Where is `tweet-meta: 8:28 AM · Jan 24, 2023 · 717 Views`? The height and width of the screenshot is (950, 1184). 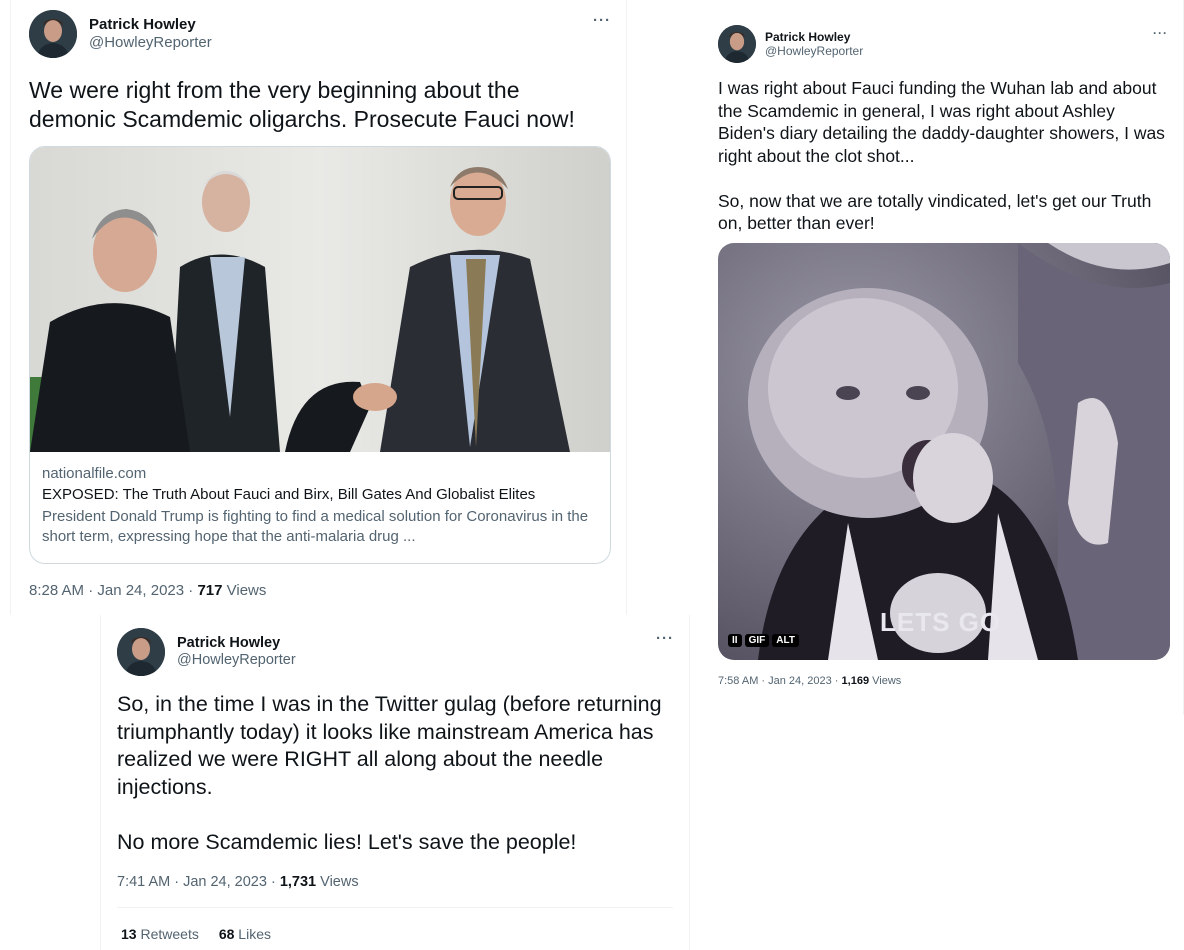 tweet-meta: 8:28 AM · Jan 24, 2023 · 717 Views is located at coordinates (147, 590).